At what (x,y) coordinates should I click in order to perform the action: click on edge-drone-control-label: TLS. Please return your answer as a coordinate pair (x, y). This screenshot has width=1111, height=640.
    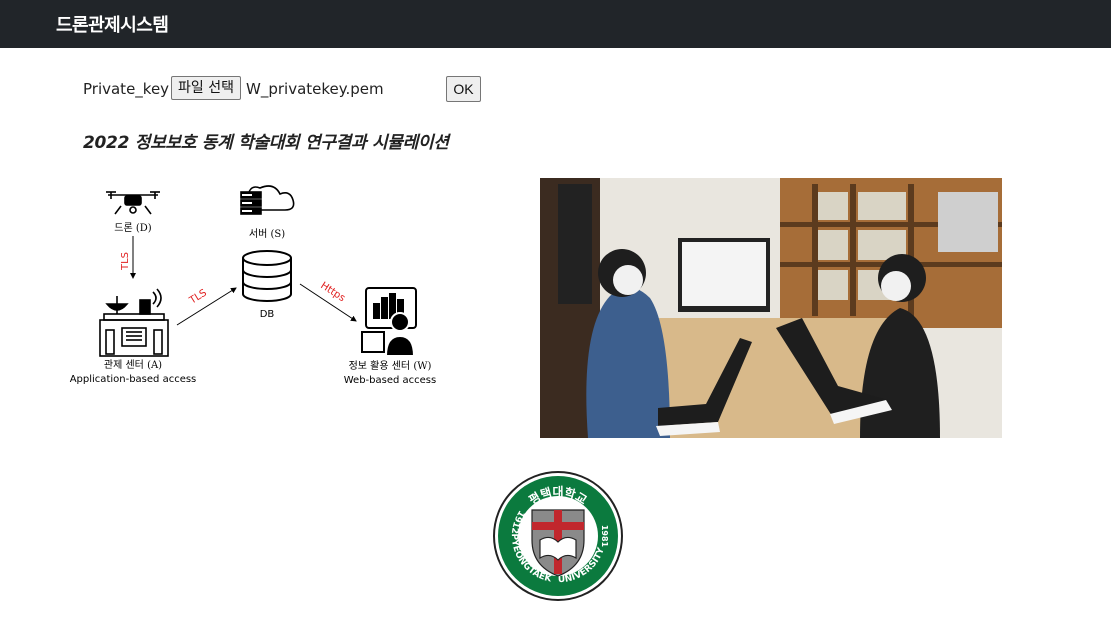
    Looking at the image, I should click on (125, 261).